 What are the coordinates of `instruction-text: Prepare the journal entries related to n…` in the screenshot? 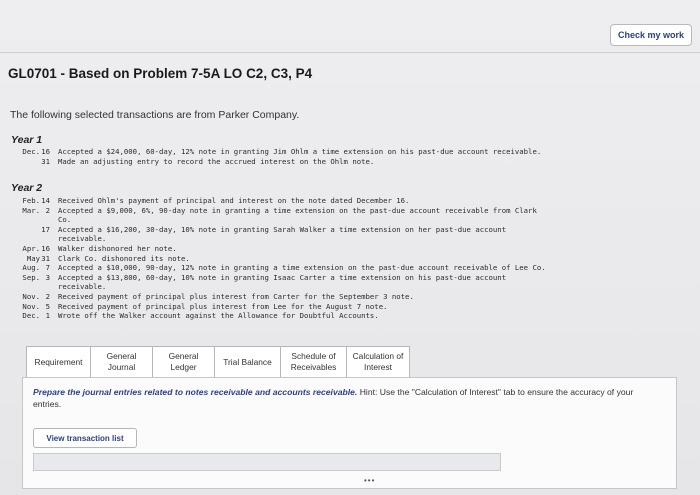 It's located at (348, 398).